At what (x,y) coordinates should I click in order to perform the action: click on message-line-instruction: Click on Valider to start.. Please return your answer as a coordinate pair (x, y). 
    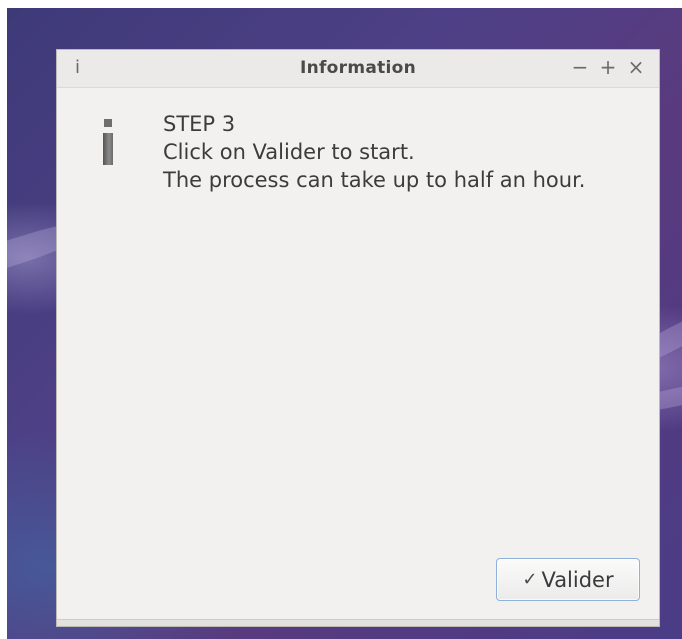
    Looking at the image, I should click on (289, 152).